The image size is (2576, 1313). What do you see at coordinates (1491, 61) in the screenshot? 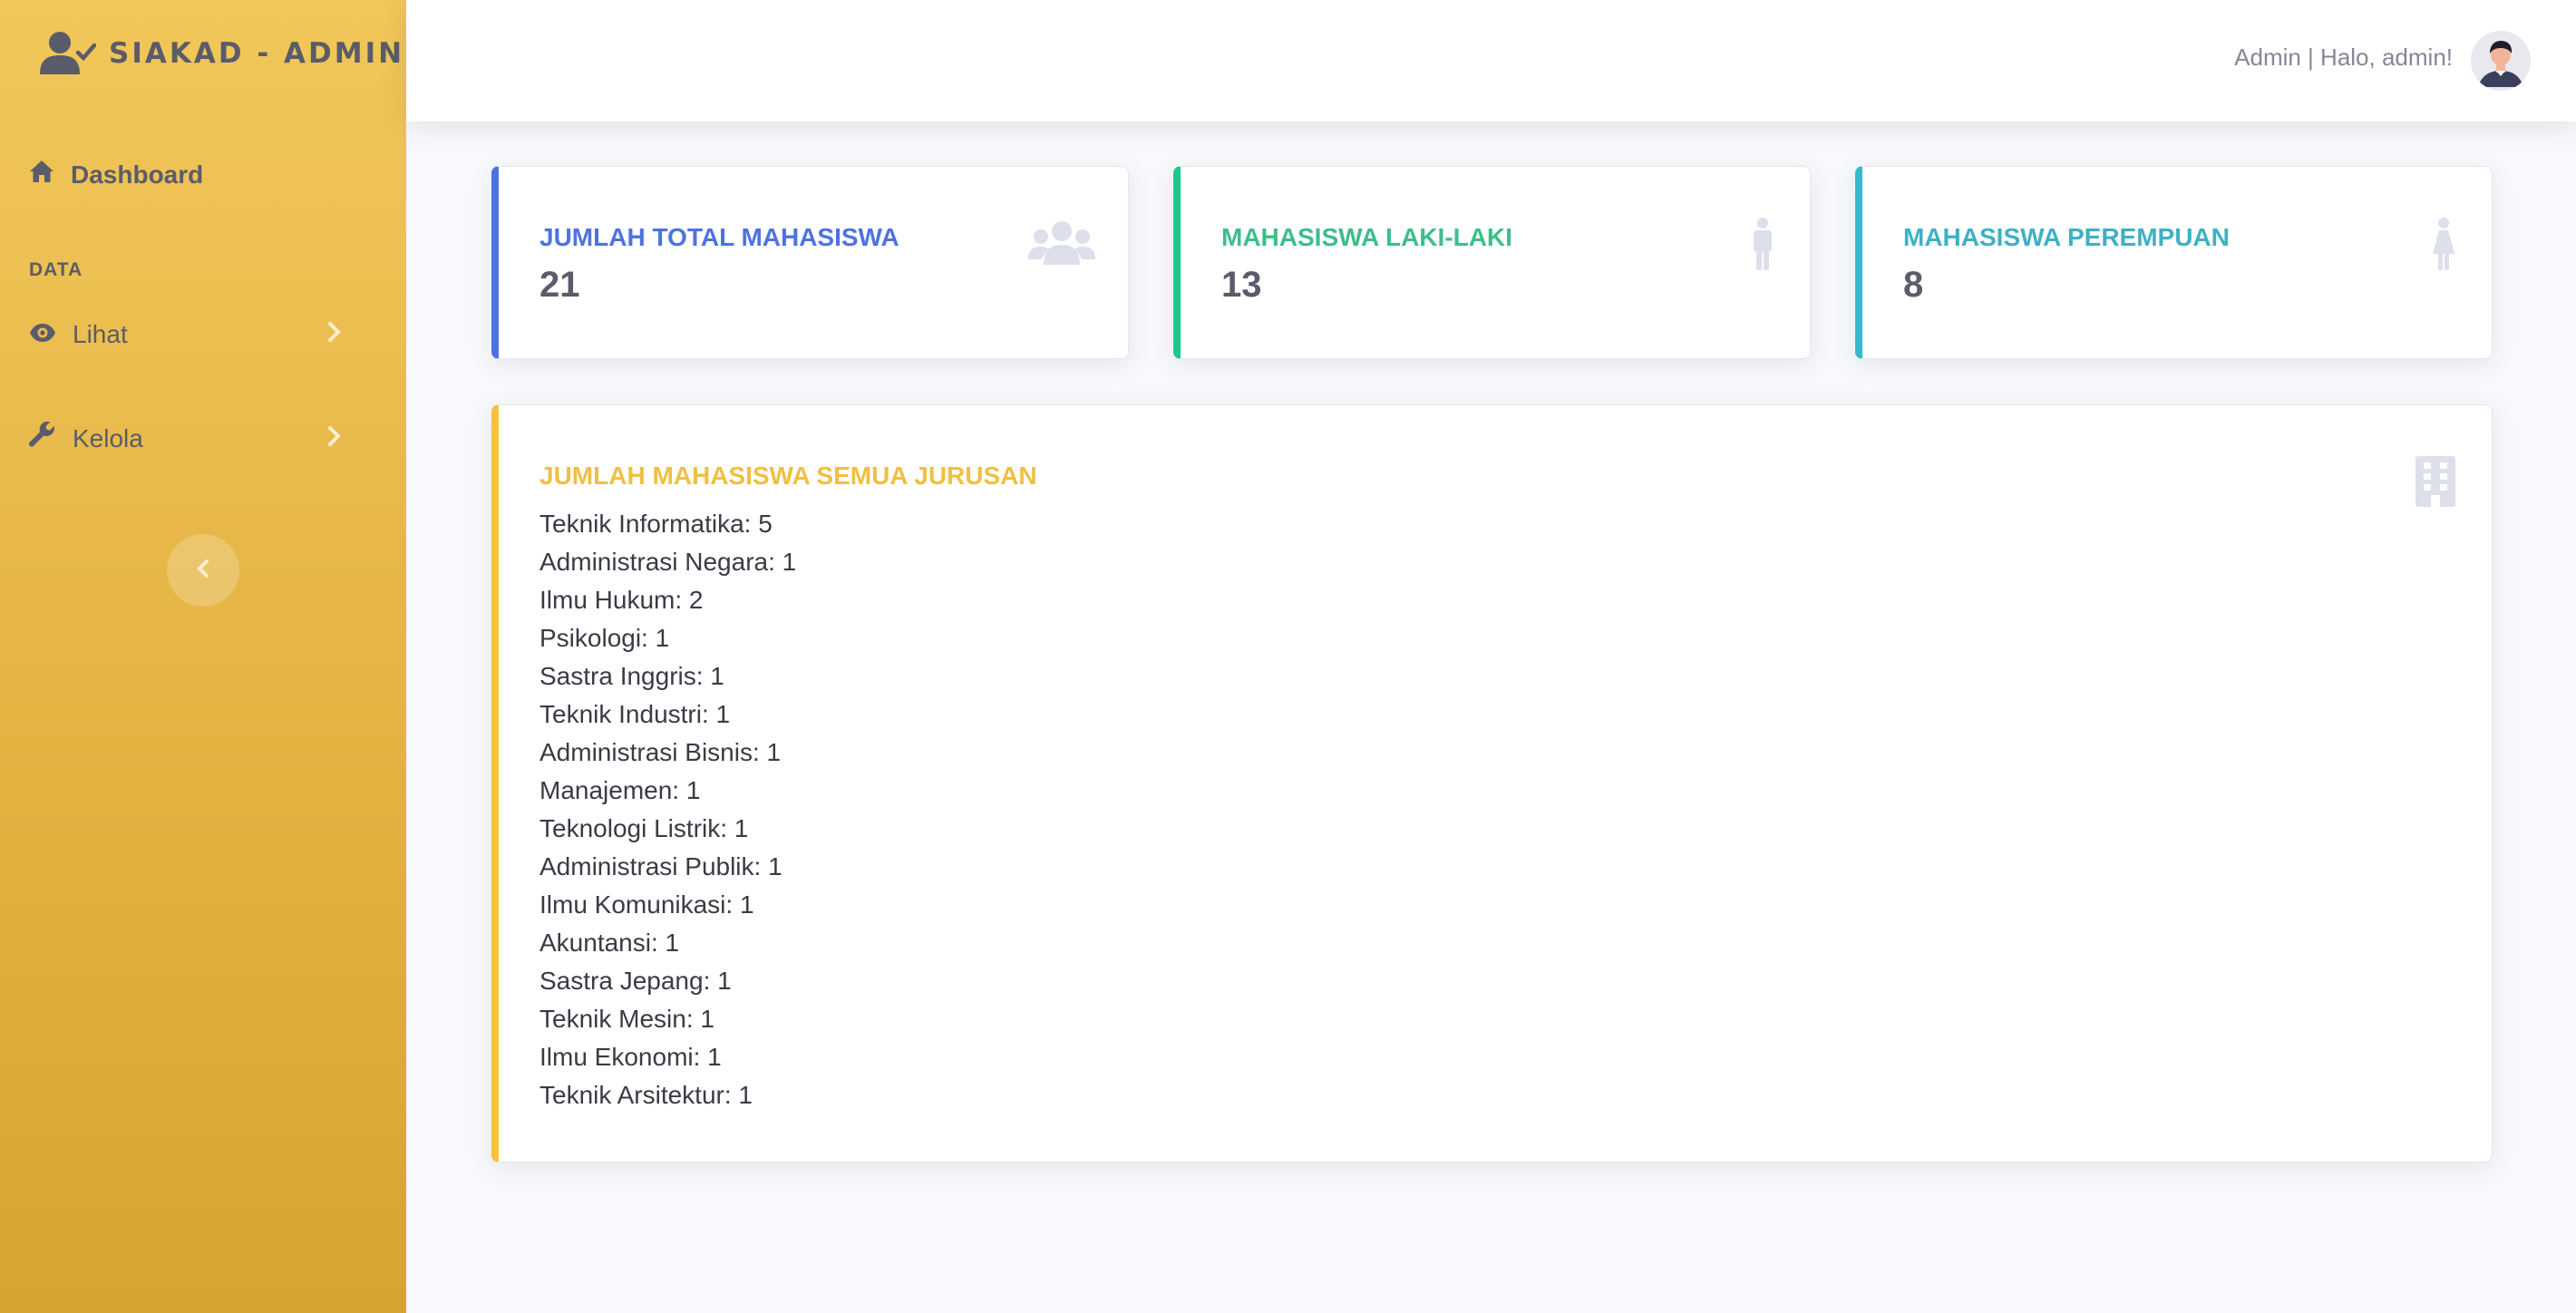
I see `topbar: Admin | Halo, admin!` at bounding box center [1491, 61].